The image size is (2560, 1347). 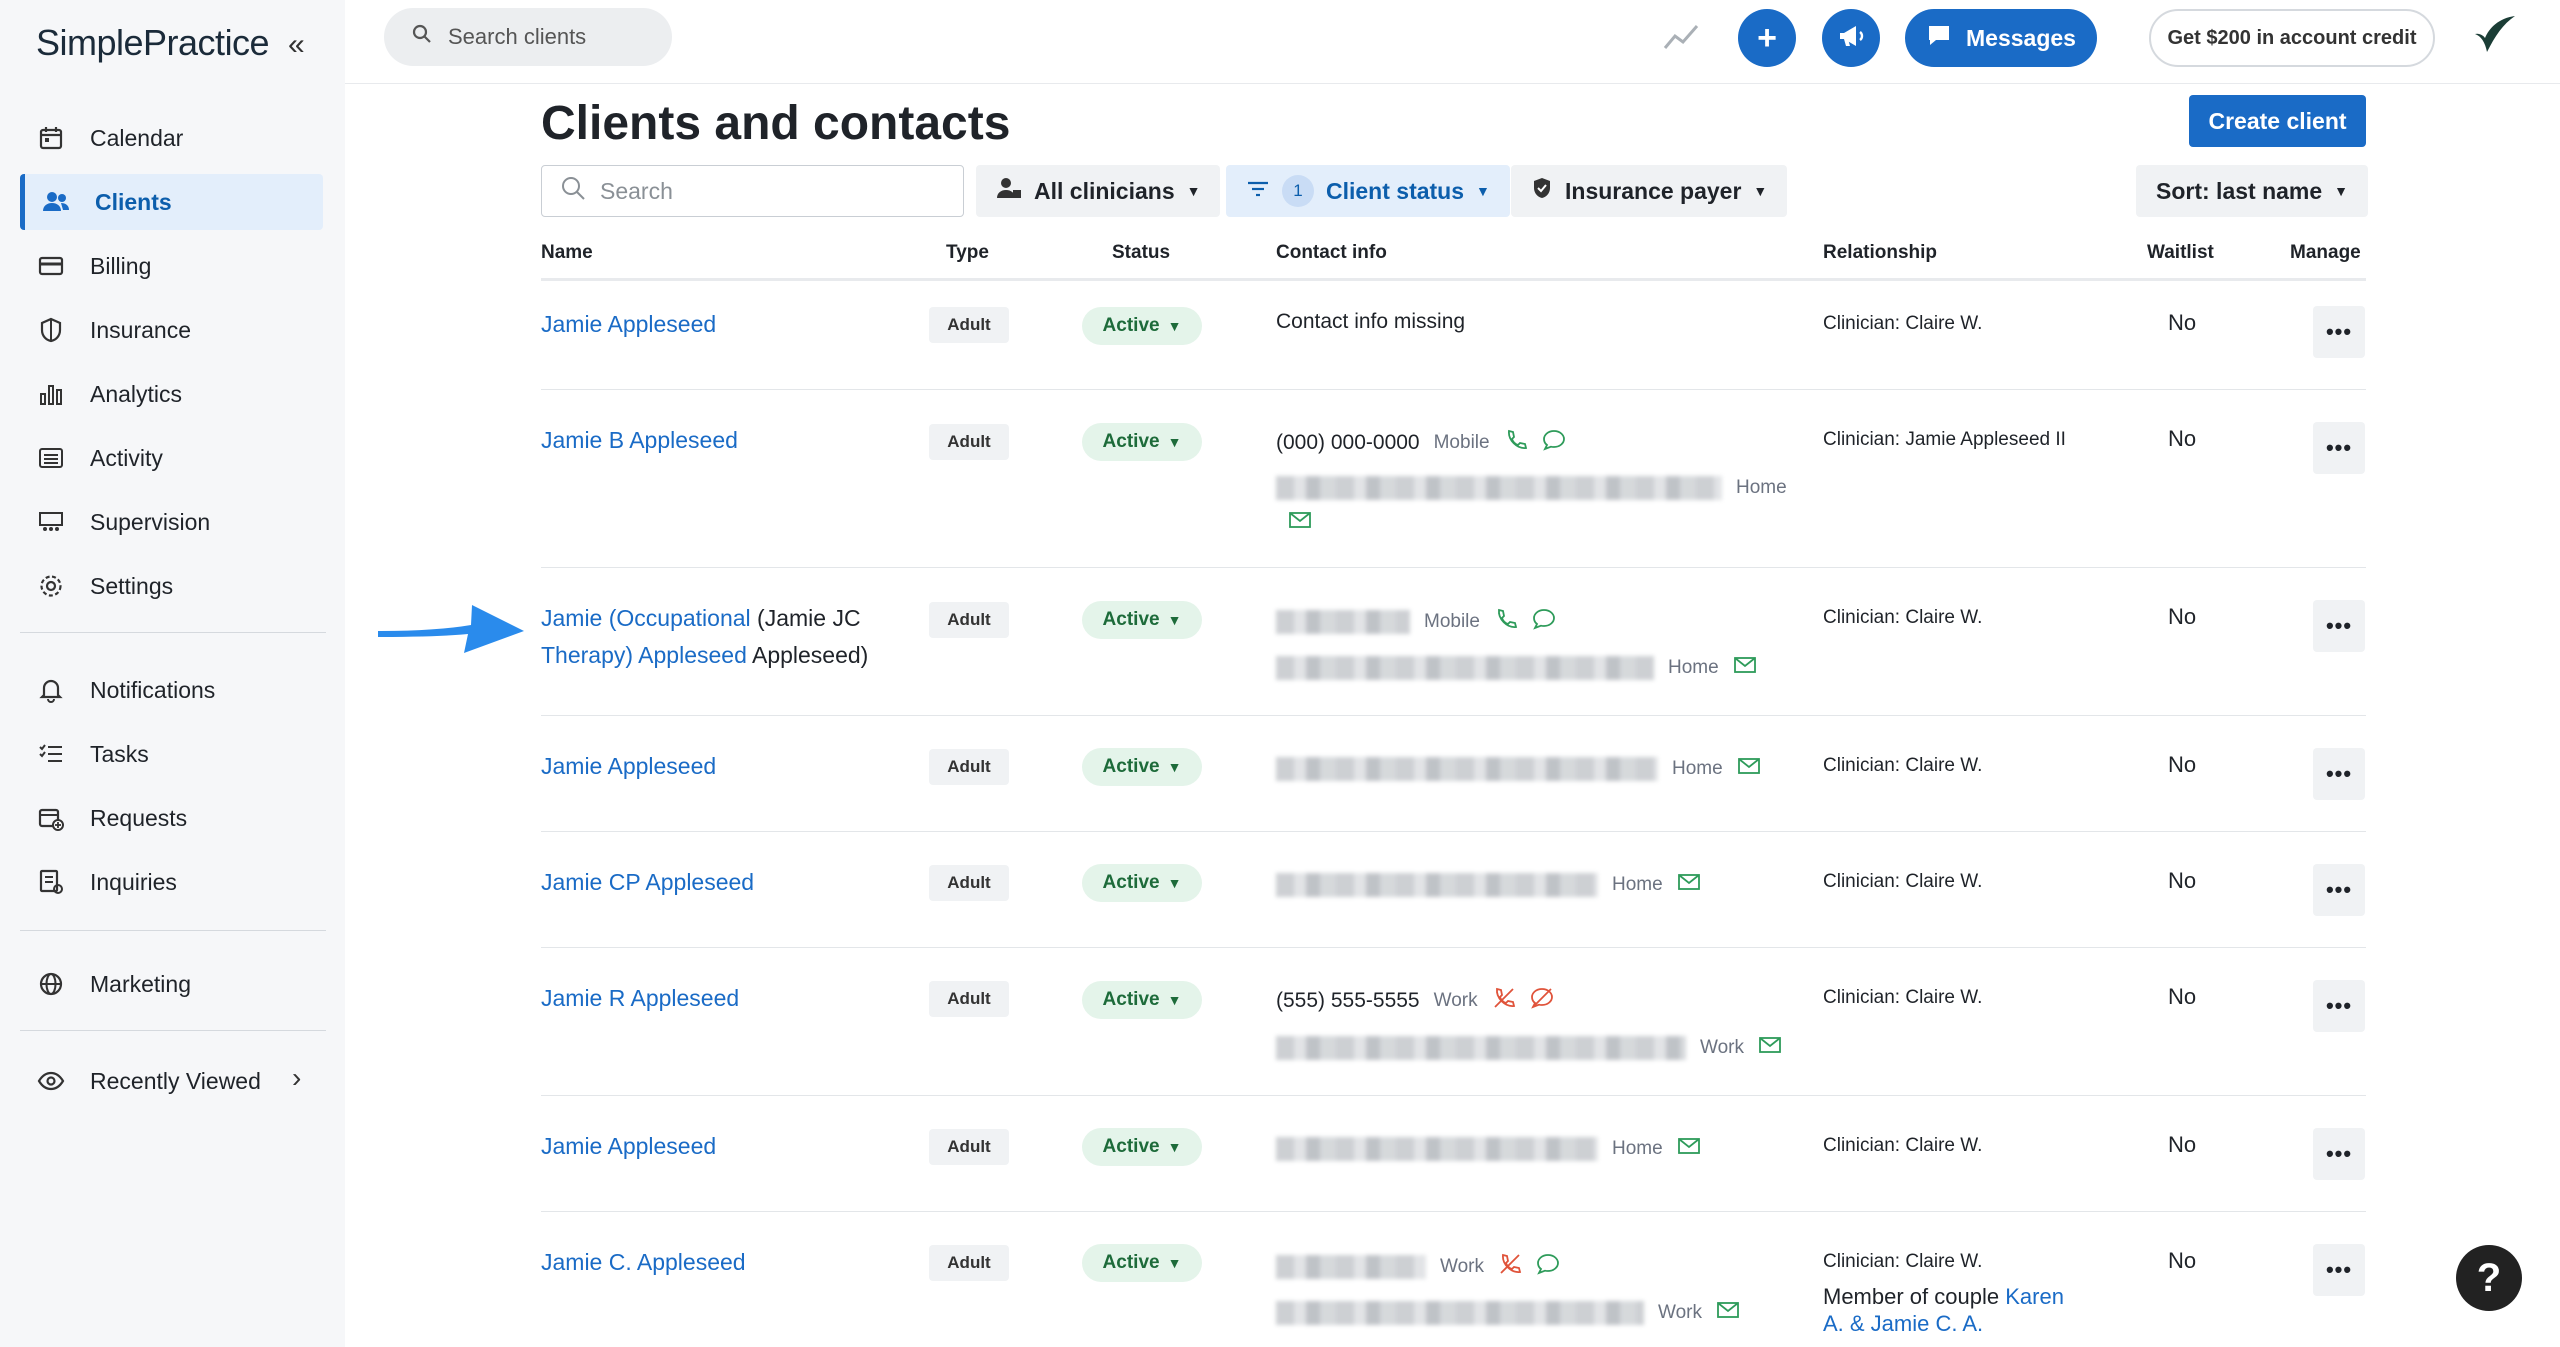 I want to click on phone-number: (000) 000-0000, so click(x=1348, y=442).